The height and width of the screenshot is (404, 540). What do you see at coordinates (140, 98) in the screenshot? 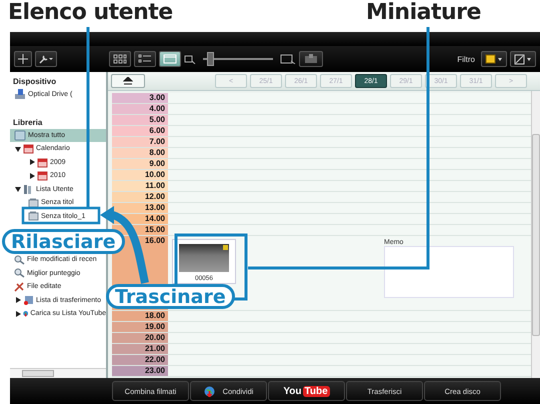
I see `hour-label: 3.00` at bounding box center [140, 98].